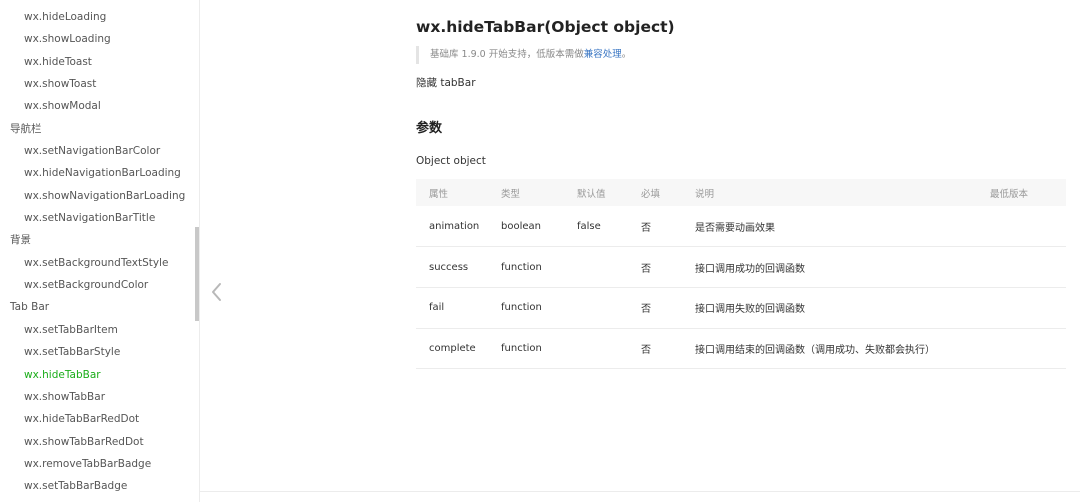 This screenshot has height=502, width=1080. I want to click on sidebar-item-set-navigation-bar-title: wx.setNavigationBarTitle, so click(99, 218).